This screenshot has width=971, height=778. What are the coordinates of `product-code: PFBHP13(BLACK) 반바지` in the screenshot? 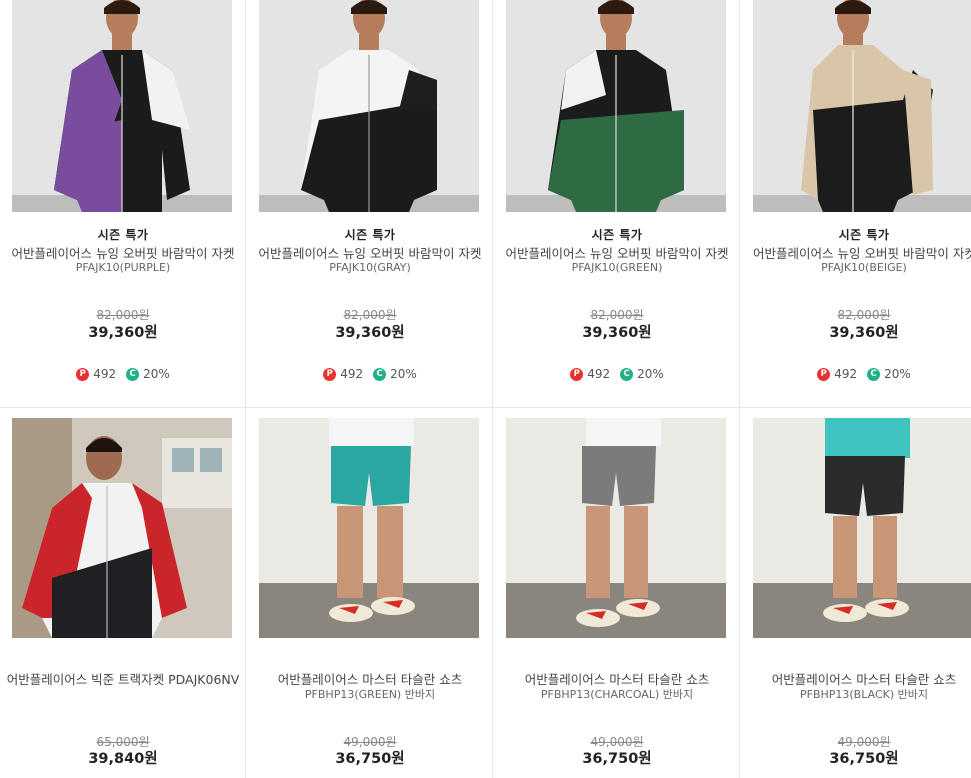 It's located at (863, 694).